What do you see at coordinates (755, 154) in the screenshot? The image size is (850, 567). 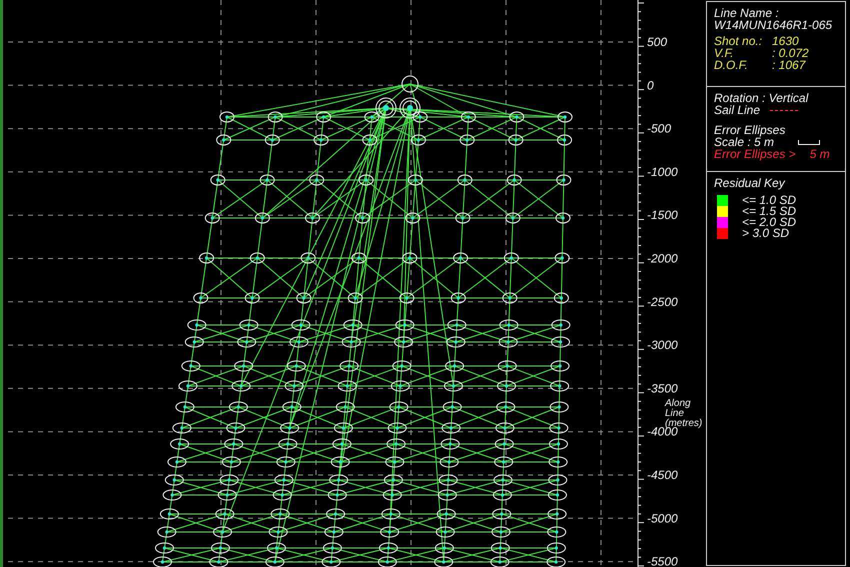 I see `error-warning-label: Error Ellipses >` at bounding box center [755, 154].